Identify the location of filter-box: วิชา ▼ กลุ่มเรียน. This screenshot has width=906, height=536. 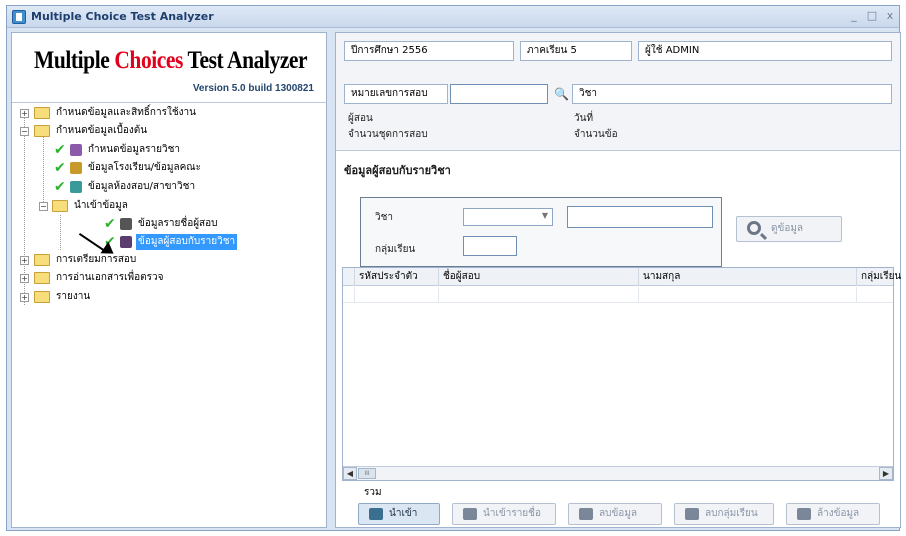
(541, 232).